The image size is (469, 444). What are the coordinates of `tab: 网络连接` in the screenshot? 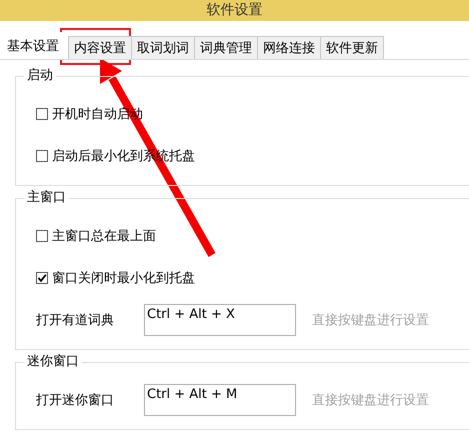 It's located at (289, 47).